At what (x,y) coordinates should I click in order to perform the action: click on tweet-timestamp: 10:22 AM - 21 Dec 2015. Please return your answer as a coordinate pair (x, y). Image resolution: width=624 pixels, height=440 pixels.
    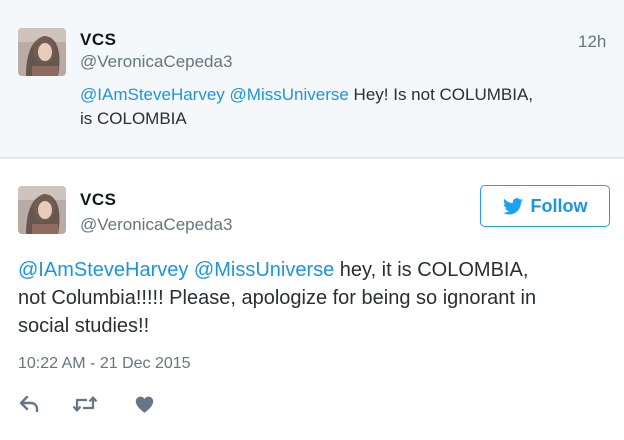
    Looking at the image, I should click on (104, 364).